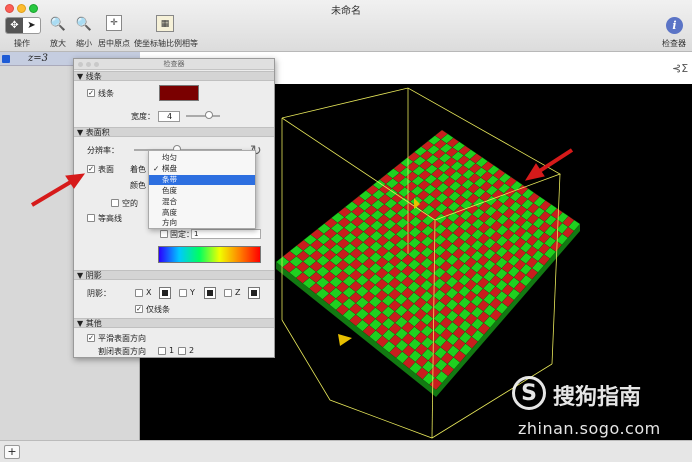 The width and height of the screenshot is (692, 462). What do you see at coordinates (202, 213) in the screenshot?
I see `menu-item-height: 高度` at bounding box center [202, 213].